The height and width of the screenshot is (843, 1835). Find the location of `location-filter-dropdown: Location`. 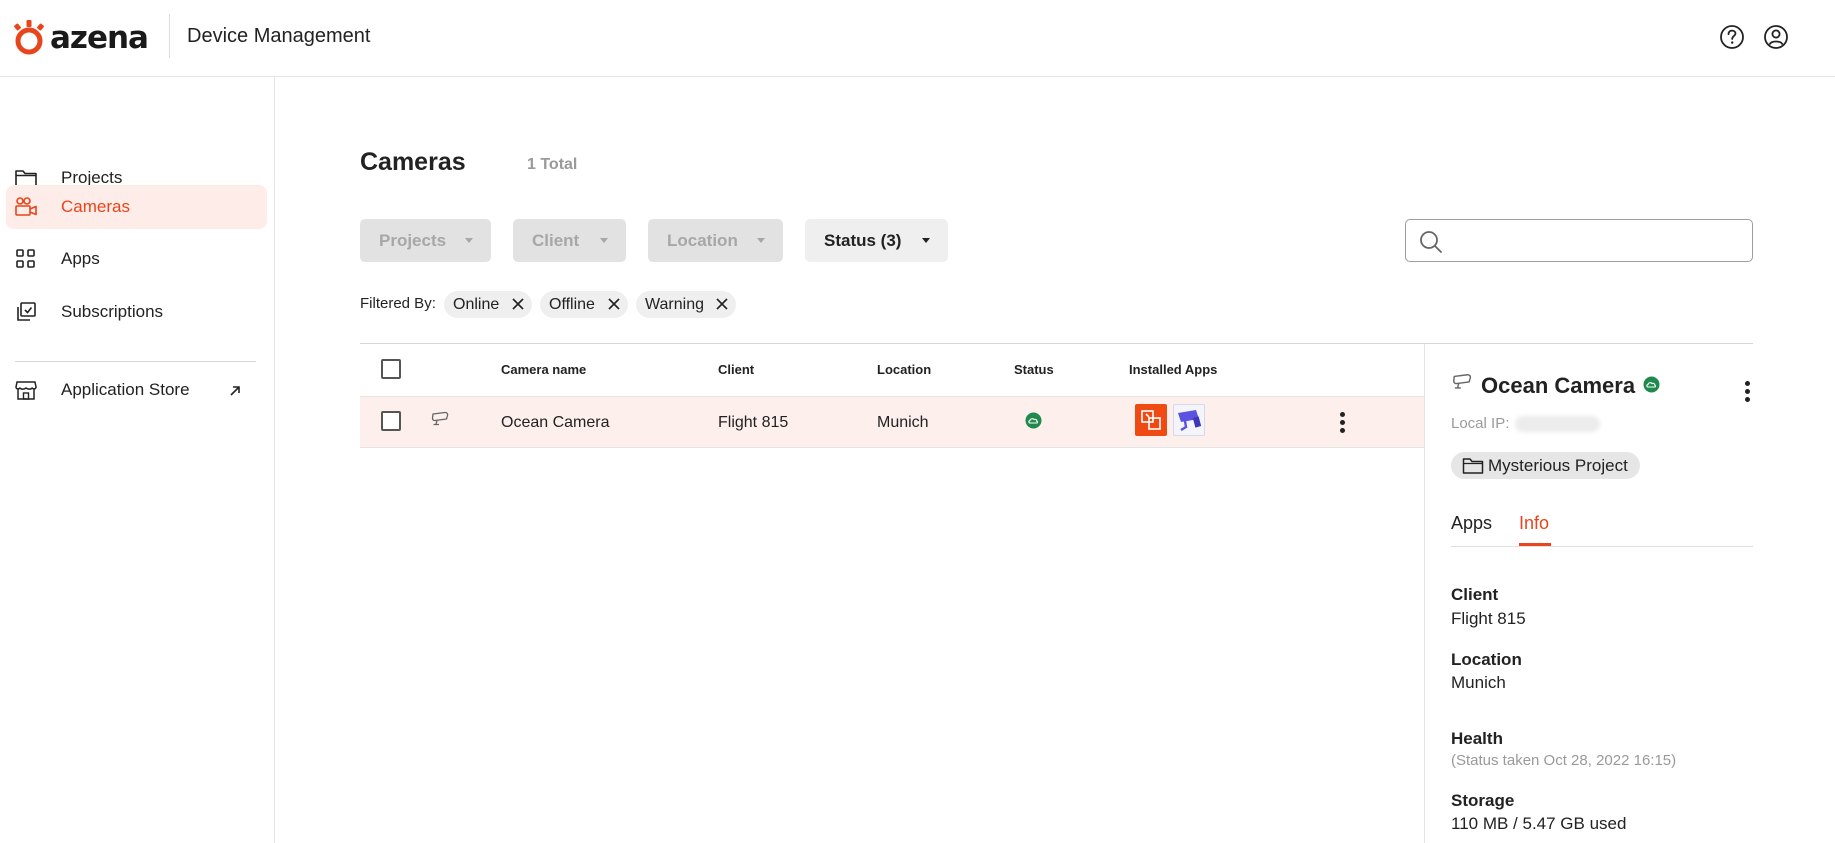

location-filter-dropdown: Location is located at coordinates (715, 240).